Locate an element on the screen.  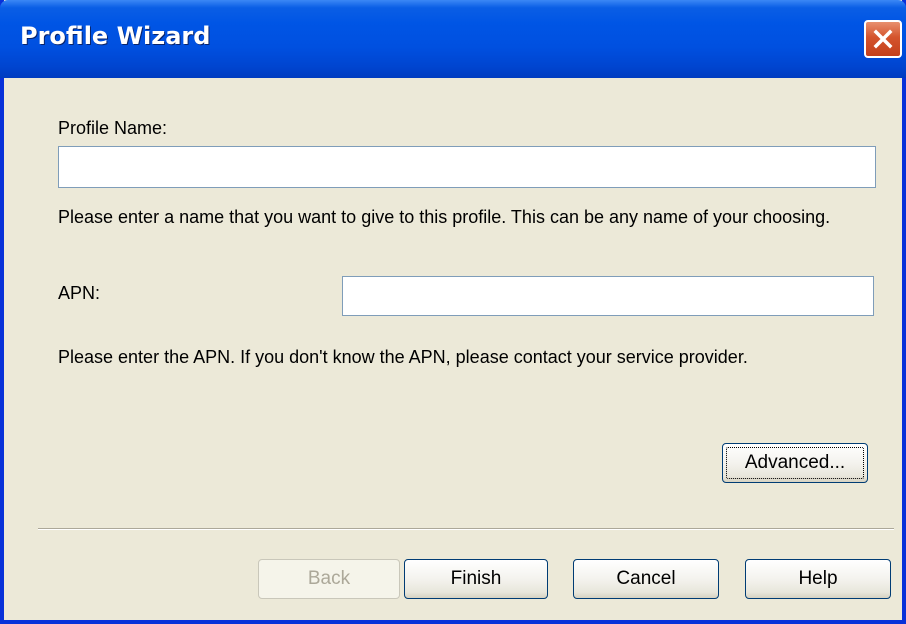
close-icon is located at coordinates (883, 39).